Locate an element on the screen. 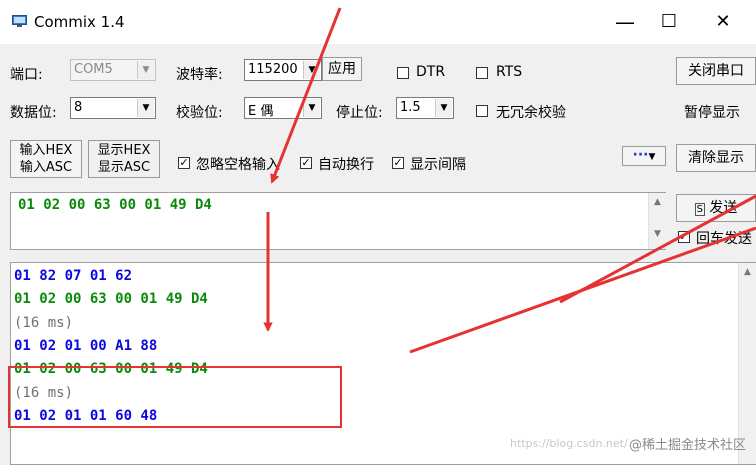 The image size is (756, 465). watermark: @稀土掘金技术社区 is located at coordinates (687, 445).